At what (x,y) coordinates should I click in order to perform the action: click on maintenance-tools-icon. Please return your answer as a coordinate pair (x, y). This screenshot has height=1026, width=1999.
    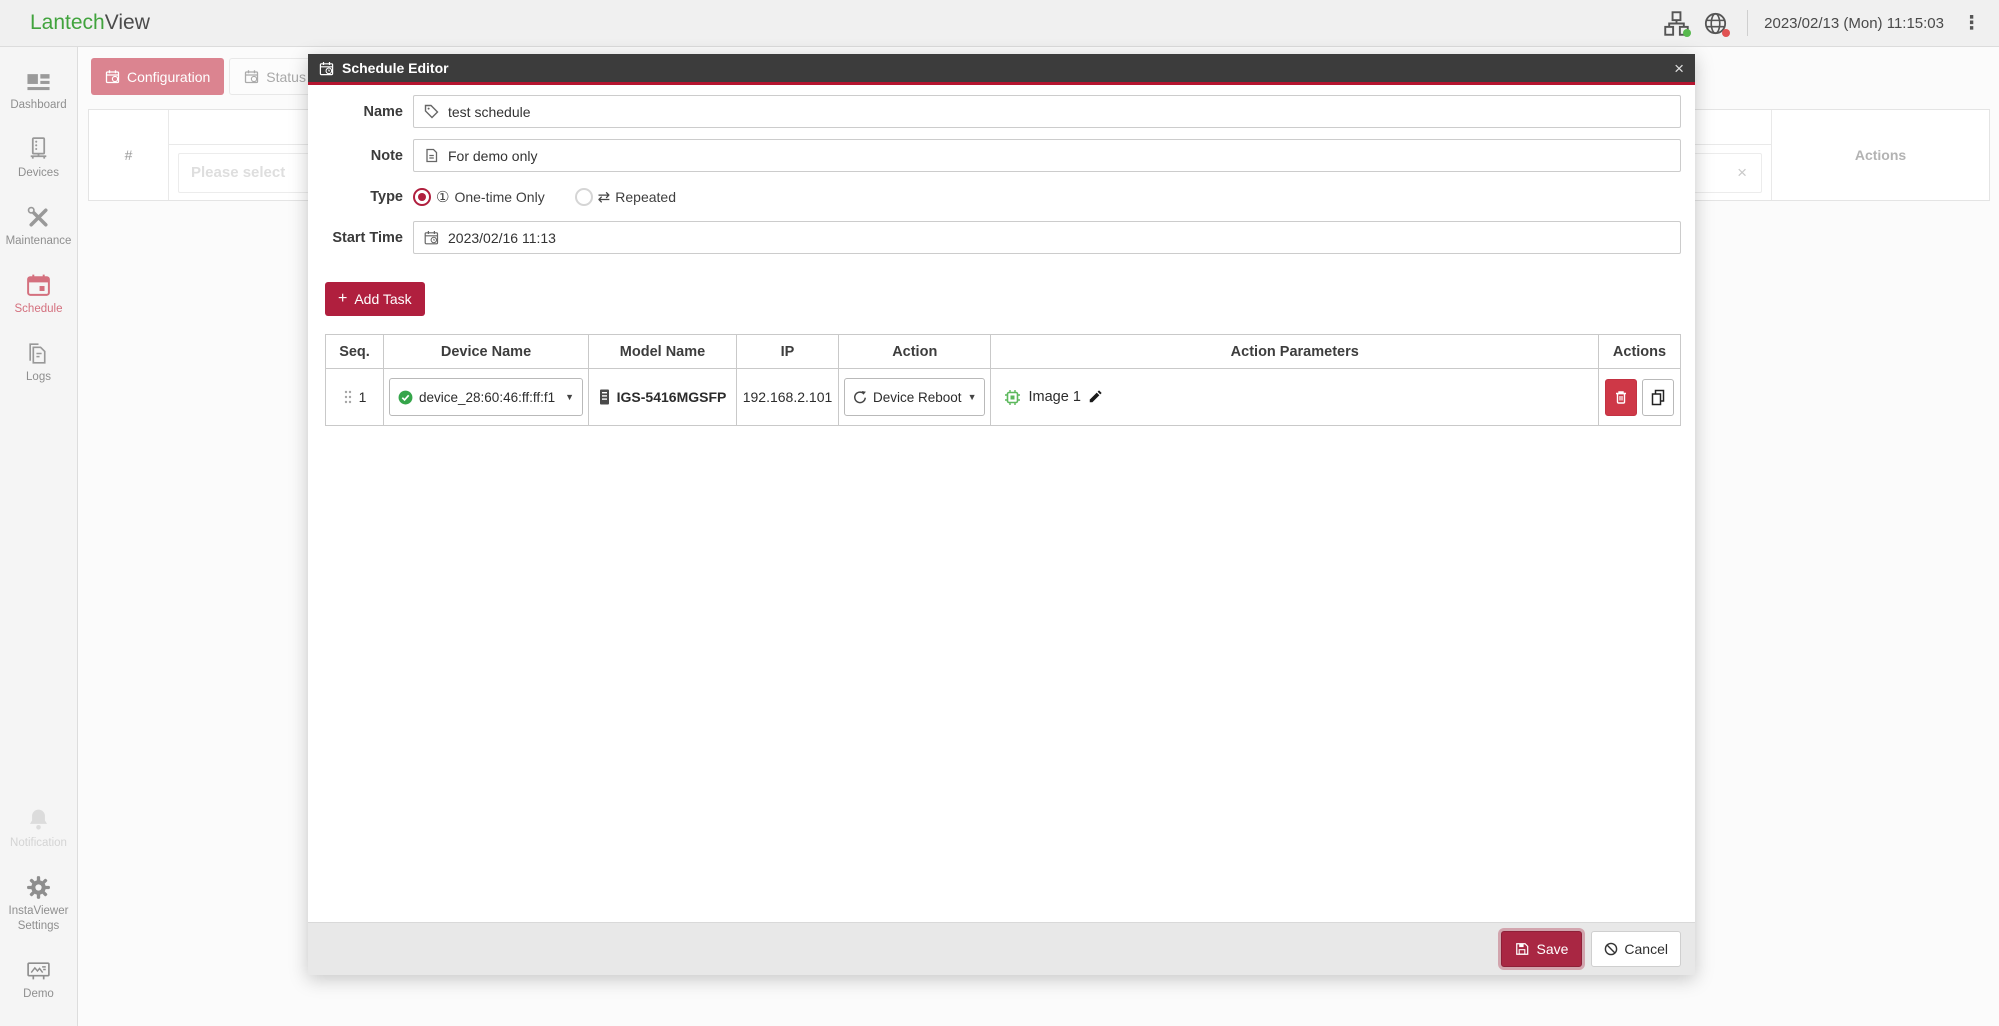
    Looking at the image, I should click on (37, 216).